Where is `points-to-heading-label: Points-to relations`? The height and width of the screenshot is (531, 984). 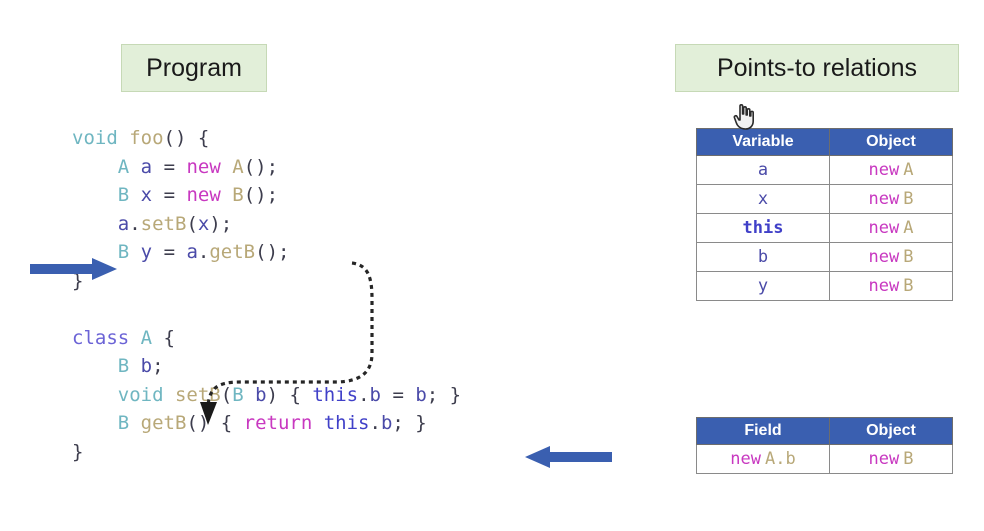
points-to-heading-label: Points-to relations is located at coordinates (817, 67).